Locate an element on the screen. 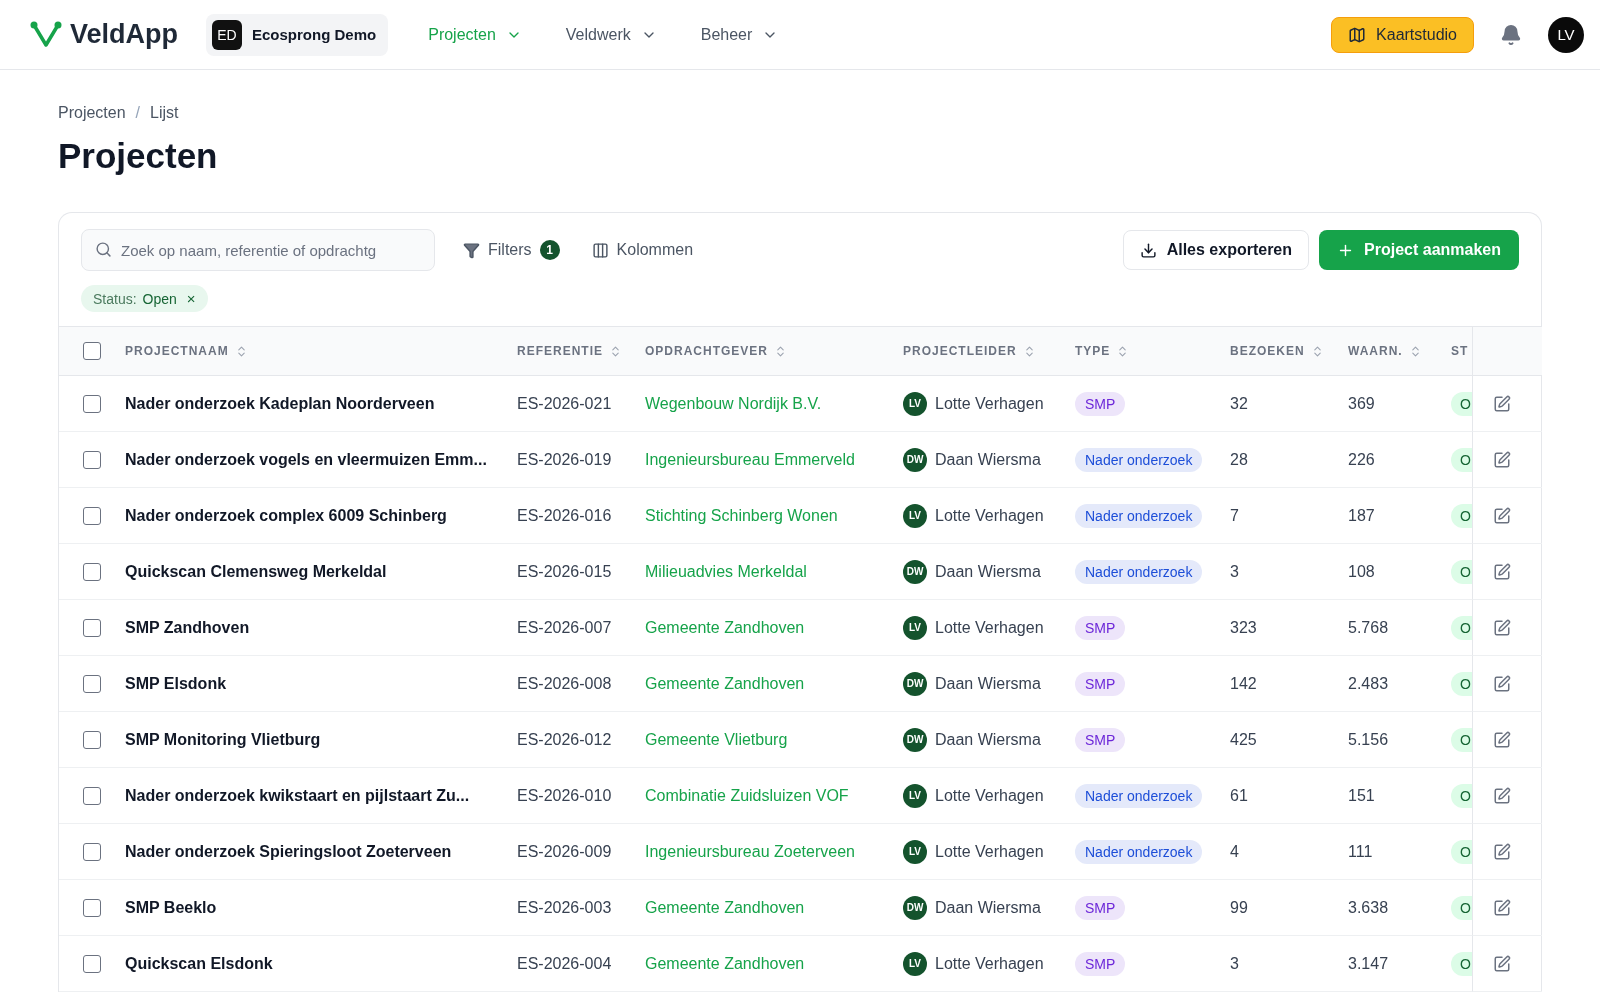 The image size is (1600, 1000). nav-menu-item: Beheer is located at coordinates (739, 34).